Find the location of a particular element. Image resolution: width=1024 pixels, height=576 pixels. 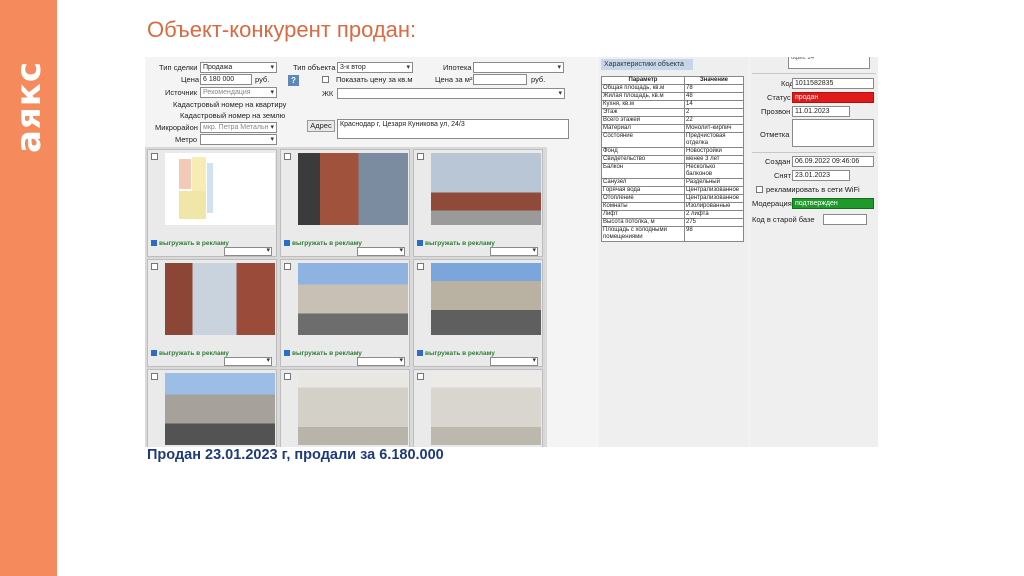

table-row: Фонд Новостройки is located at coordinates (672, 151).